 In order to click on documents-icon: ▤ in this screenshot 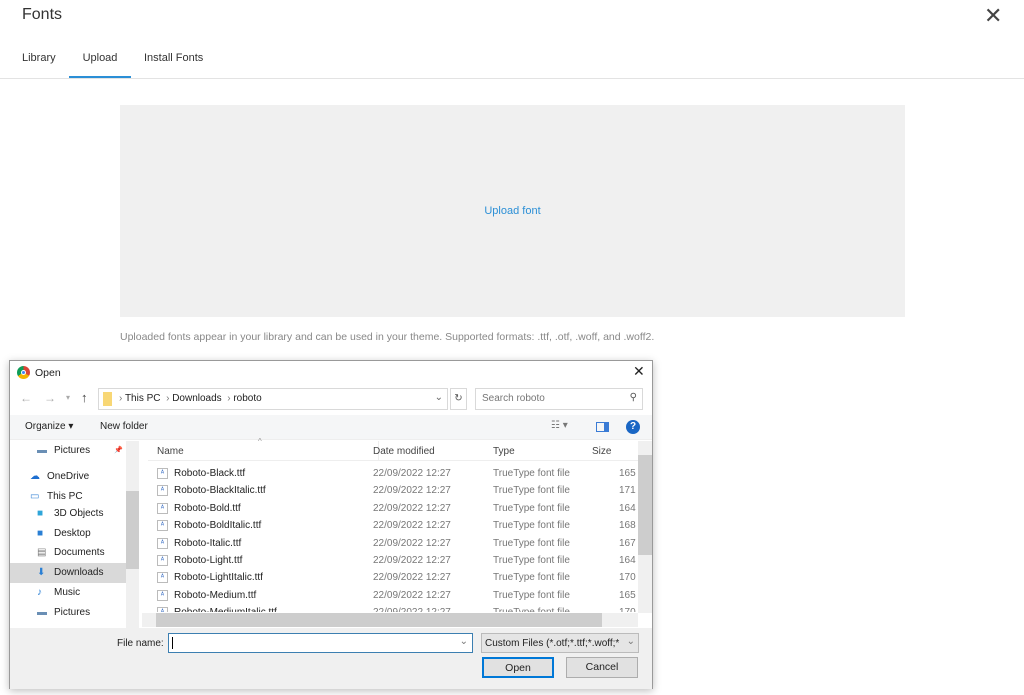, I will do `click(42, 552)`.